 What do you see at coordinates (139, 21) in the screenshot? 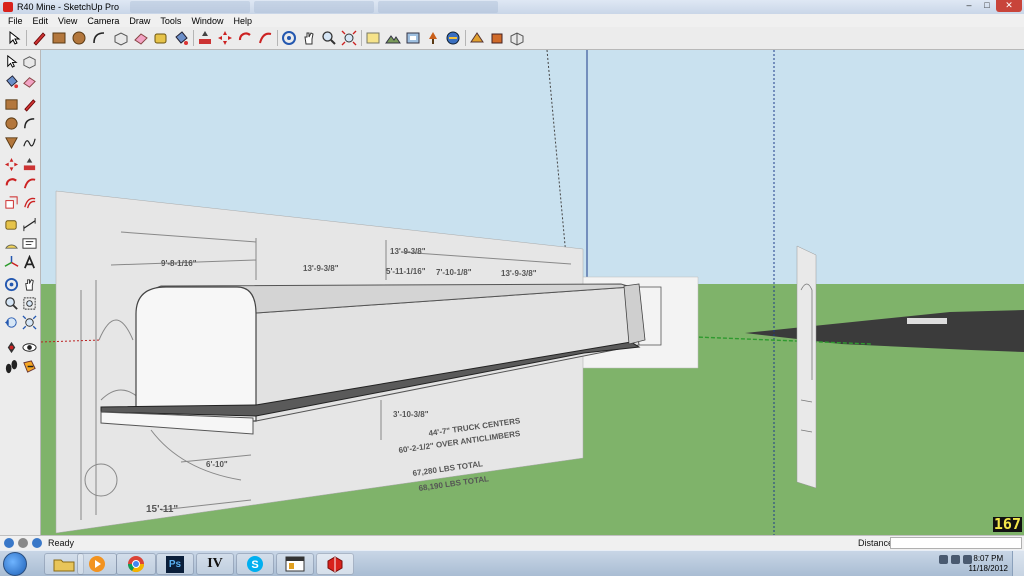
I see `menu-draw: Draw` at bounding box center [139, 21].